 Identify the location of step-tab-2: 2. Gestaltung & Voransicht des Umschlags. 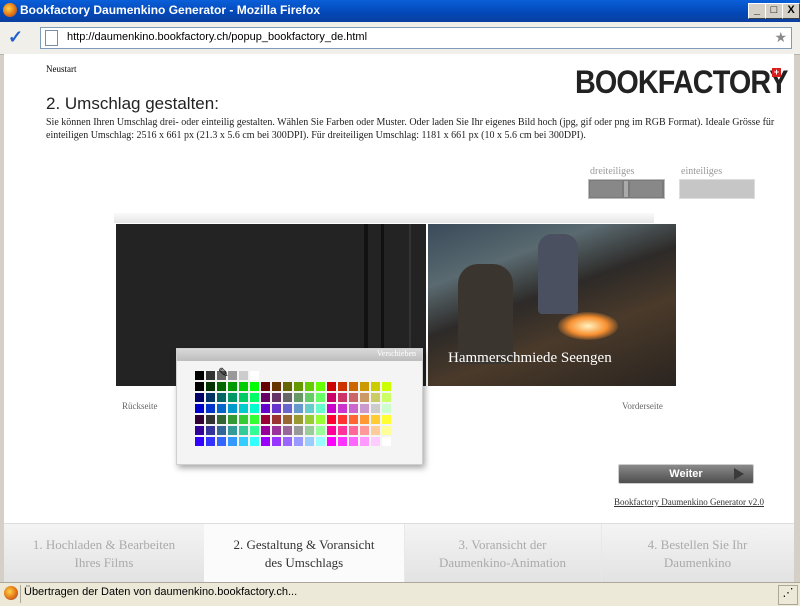
(304, 553).